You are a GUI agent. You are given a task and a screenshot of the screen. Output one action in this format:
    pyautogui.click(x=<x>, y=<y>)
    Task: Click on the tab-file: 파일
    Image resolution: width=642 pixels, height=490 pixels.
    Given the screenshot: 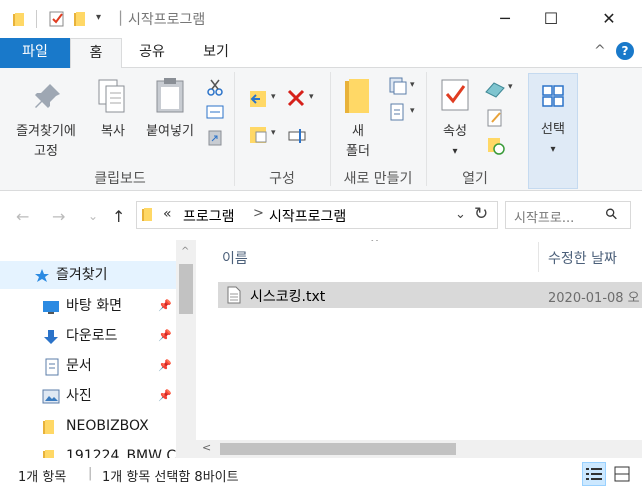 What is the action you would take?
    pyautogui.click(x=35, y=53)
    